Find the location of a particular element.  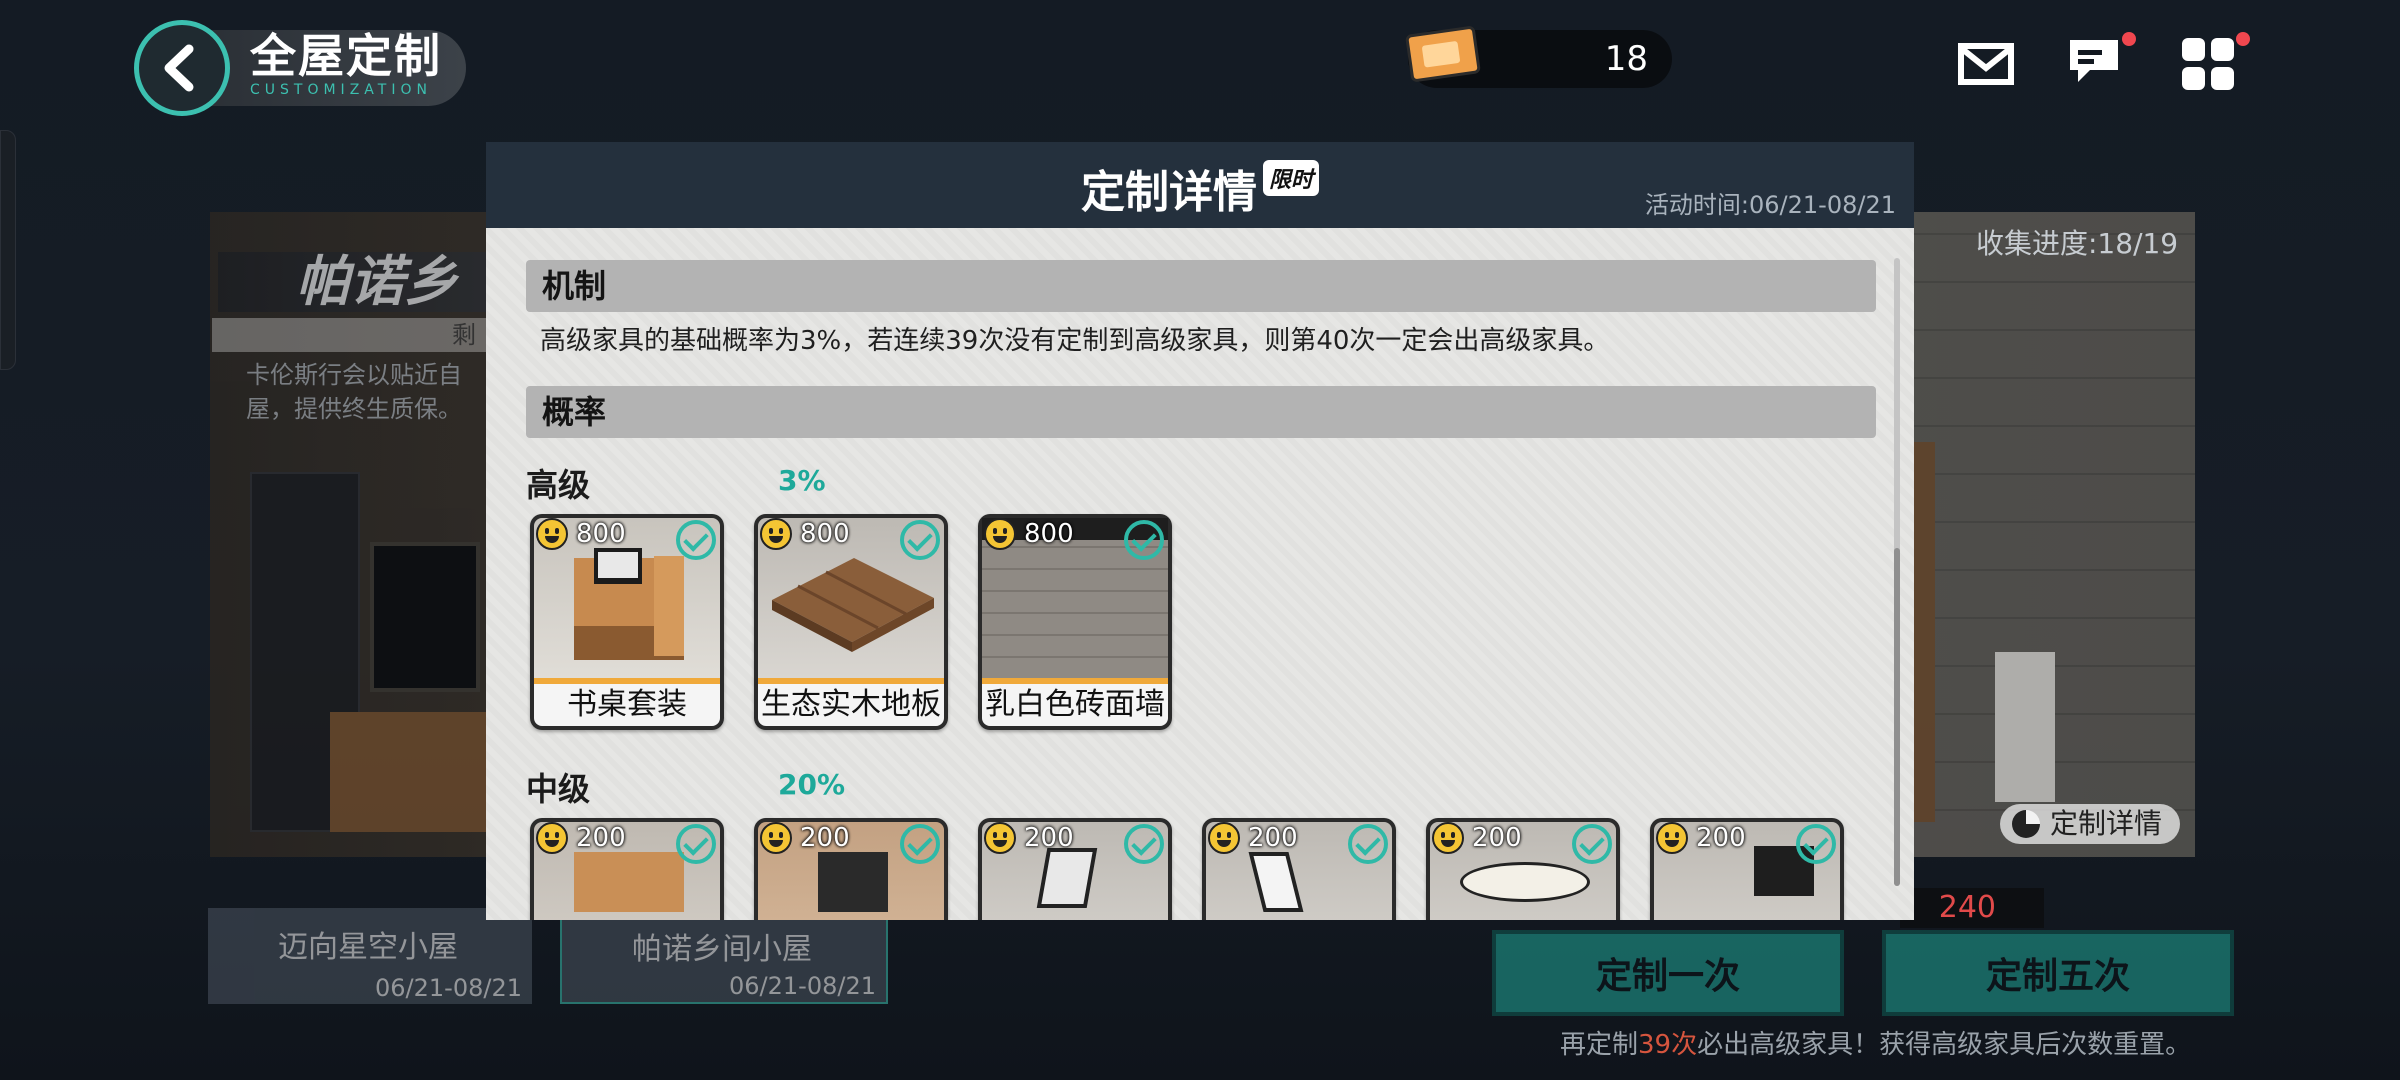

furniture-card: 书桌套装 800 is located at coordinates (627, 622).